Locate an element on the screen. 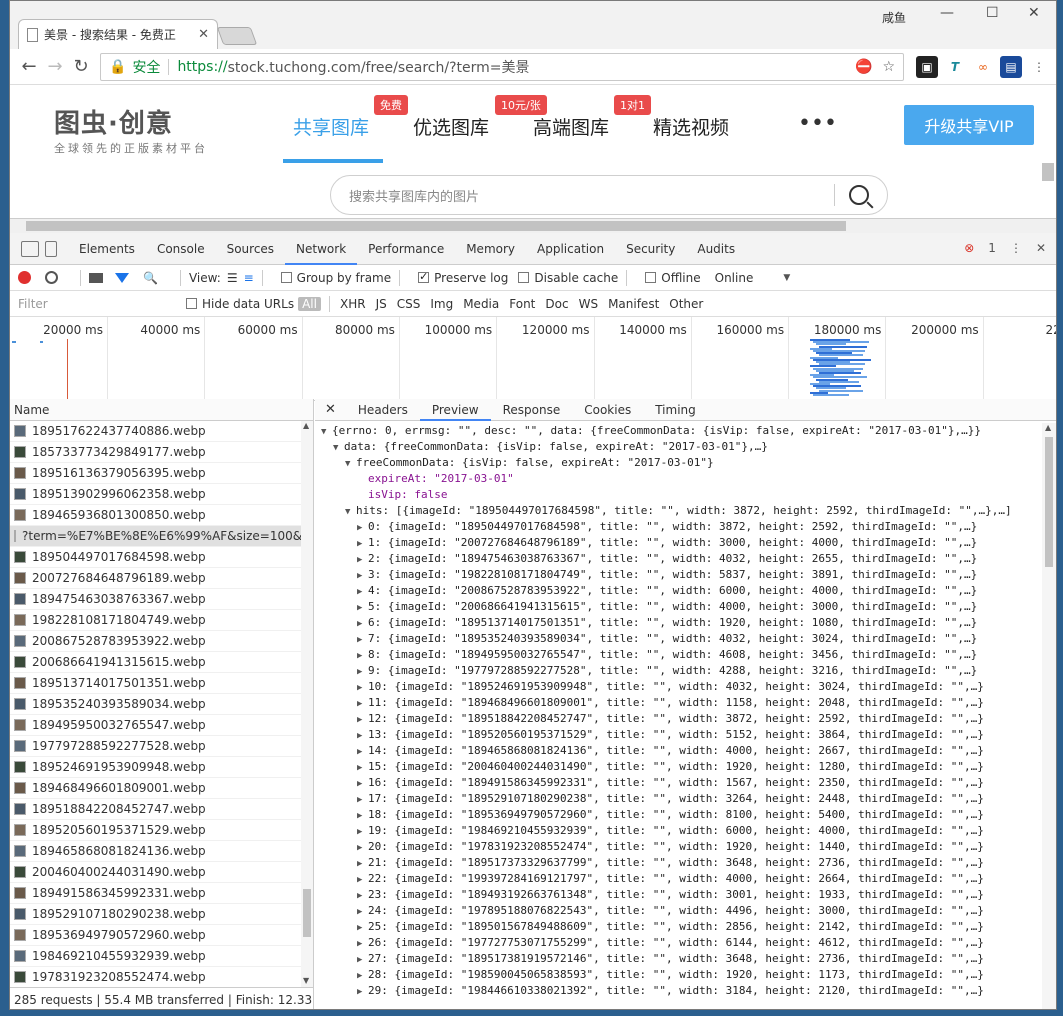  more-icon: ••• is located at coordinates (817, 123).